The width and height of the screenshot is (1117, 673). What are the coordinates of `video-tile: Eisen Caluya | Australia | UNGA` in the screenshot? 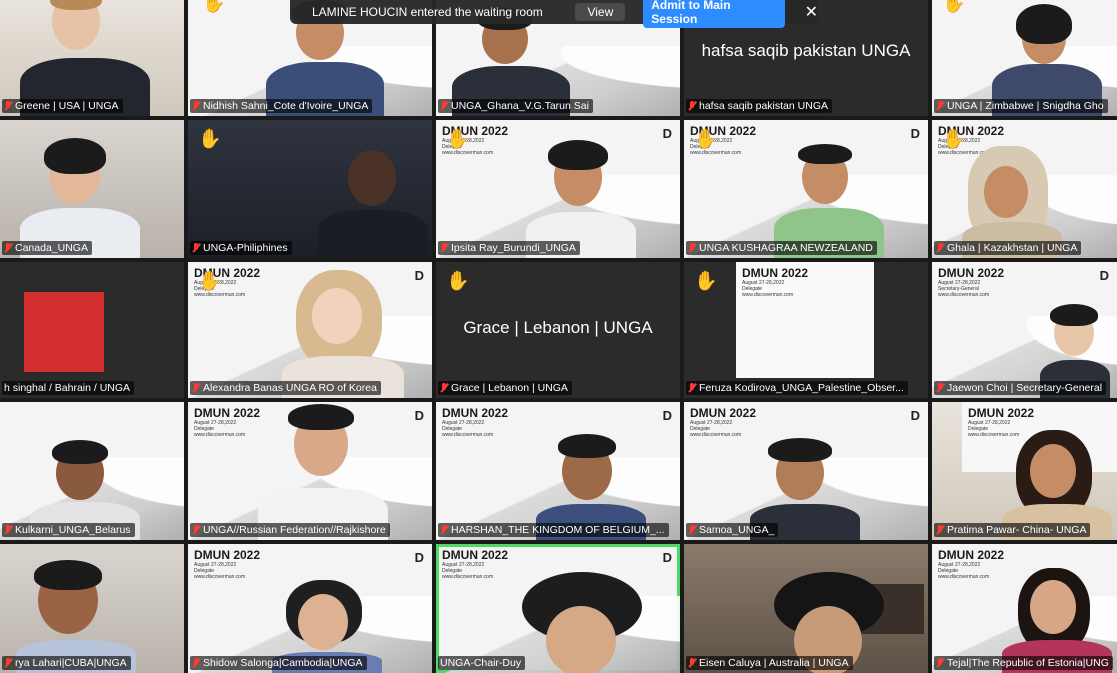 It's located at (806, 608).